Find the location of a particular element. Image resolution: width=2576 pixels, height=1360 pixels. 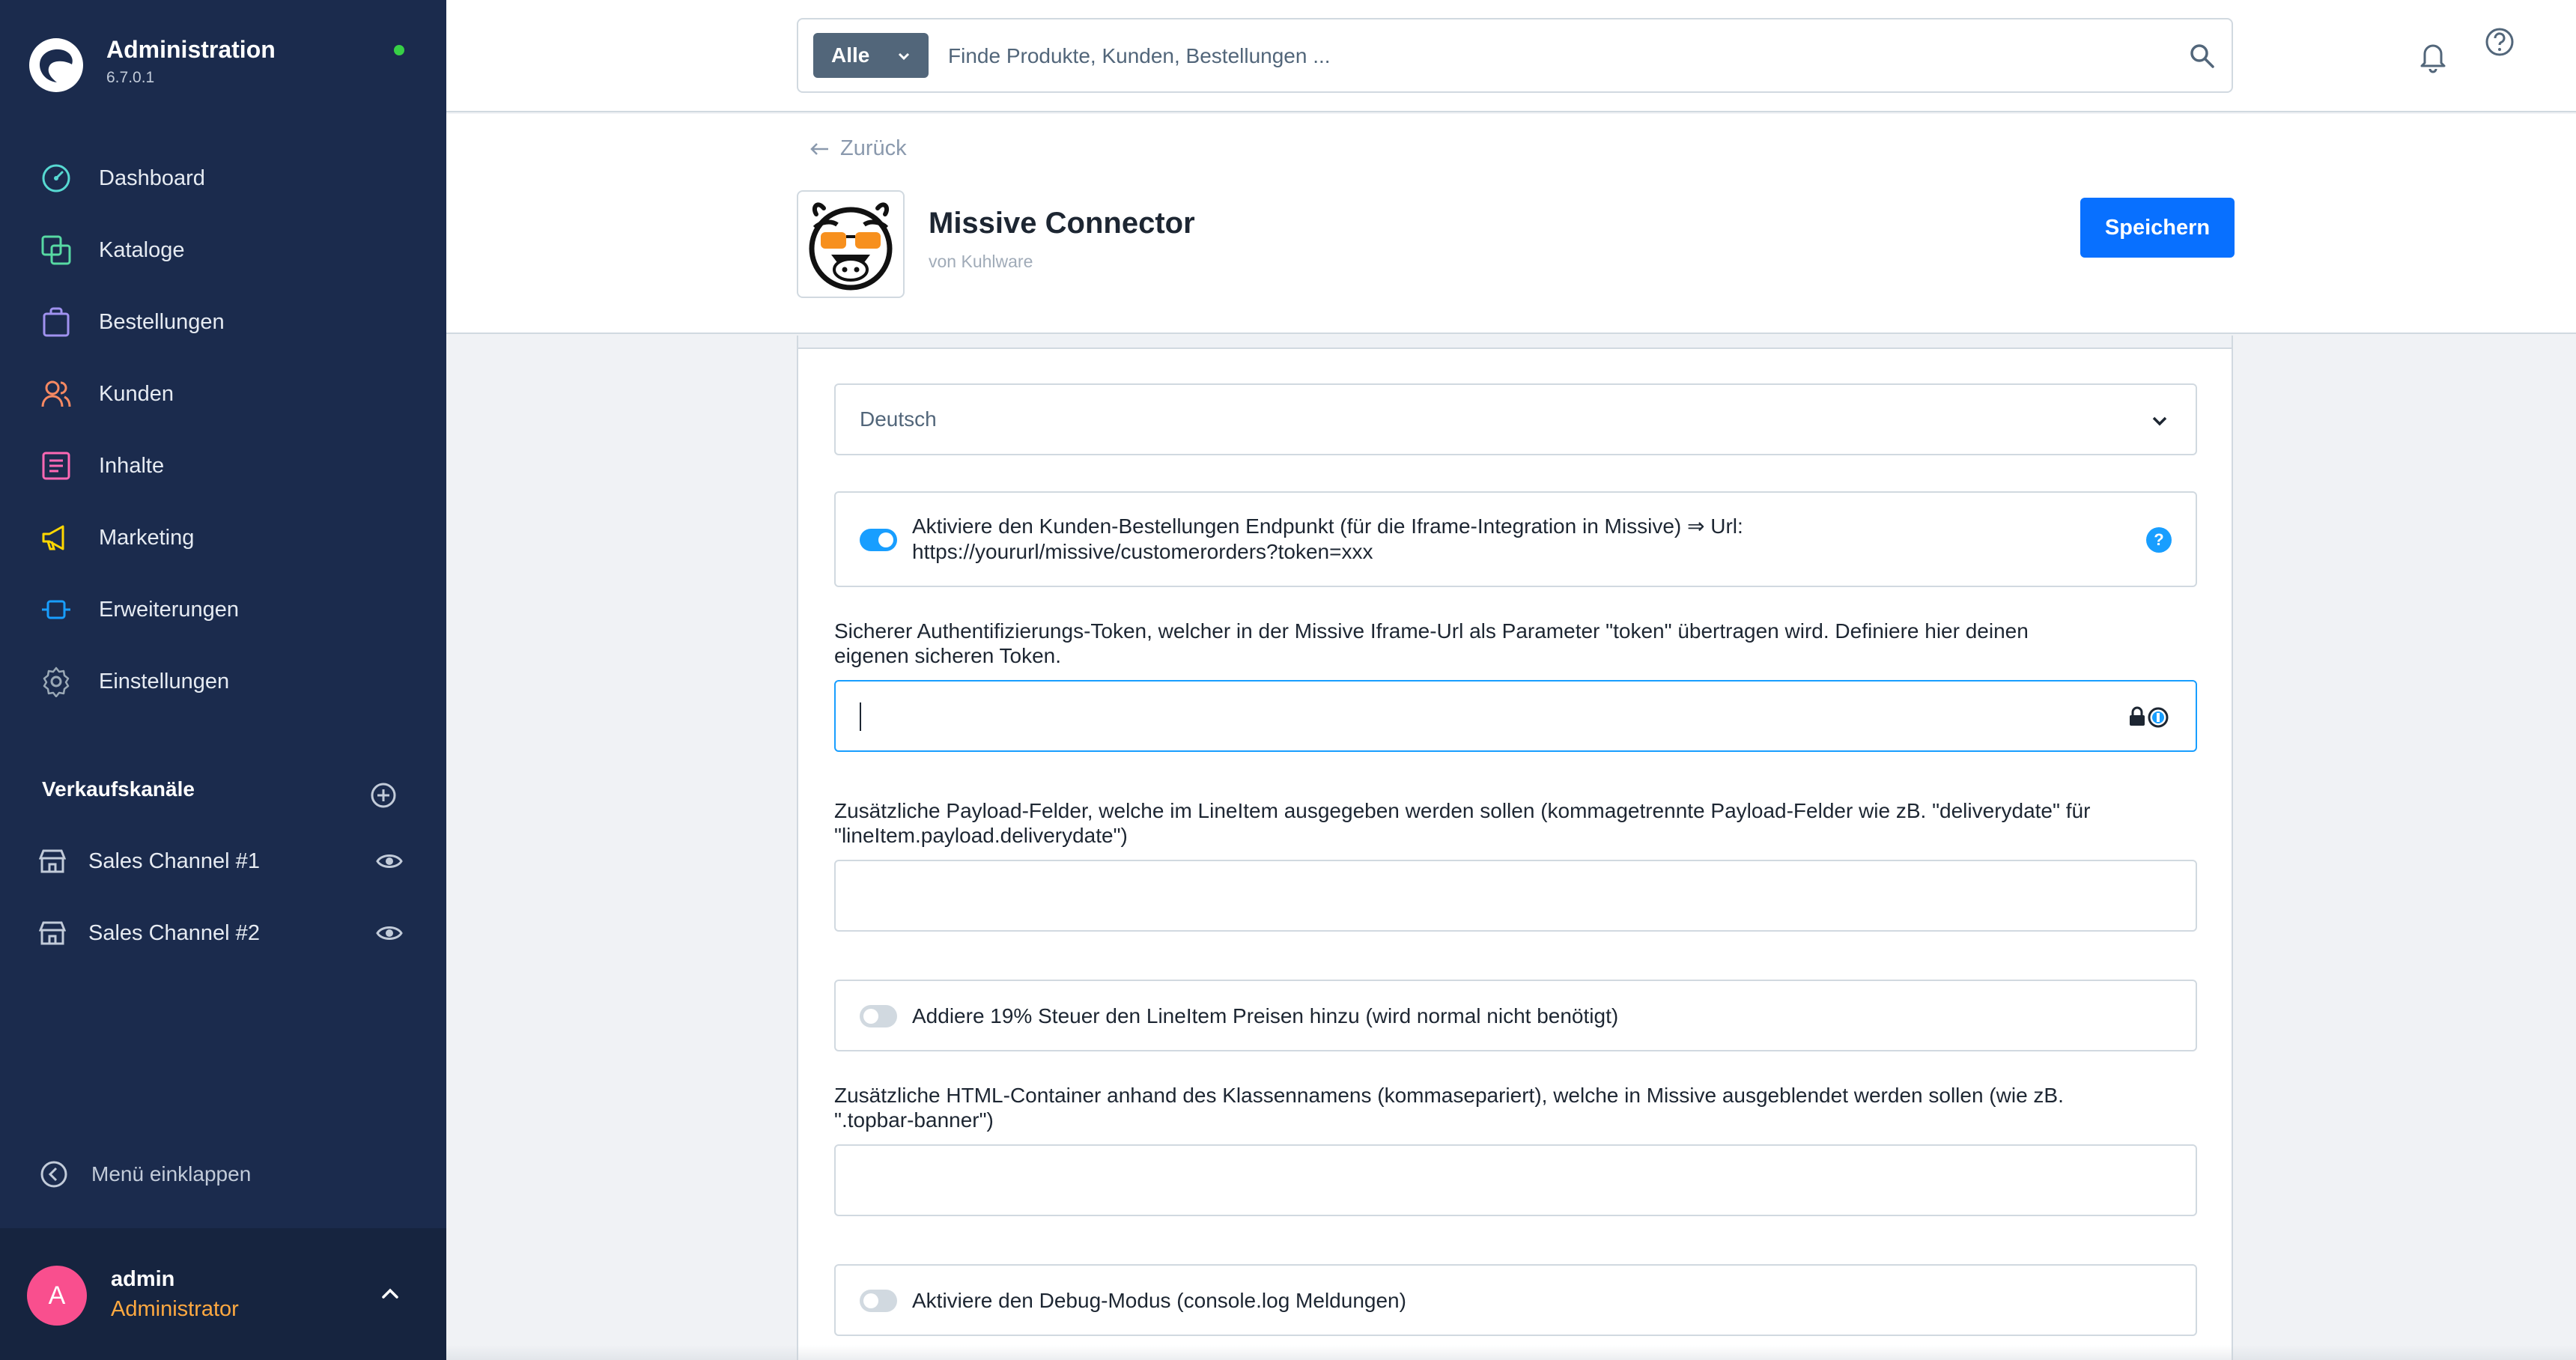

payload-label-line2: "lineItem.payload.deliverydate") is located at coordinates (981, 835).